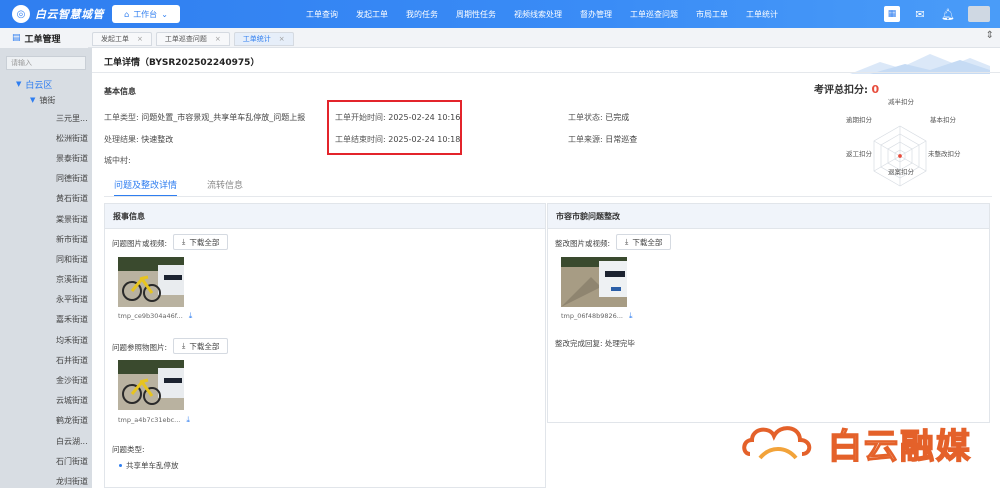  Describe the element at coordinates (151, 282) in the screenshot. I see `problem-photo-thumbnail` at that location.